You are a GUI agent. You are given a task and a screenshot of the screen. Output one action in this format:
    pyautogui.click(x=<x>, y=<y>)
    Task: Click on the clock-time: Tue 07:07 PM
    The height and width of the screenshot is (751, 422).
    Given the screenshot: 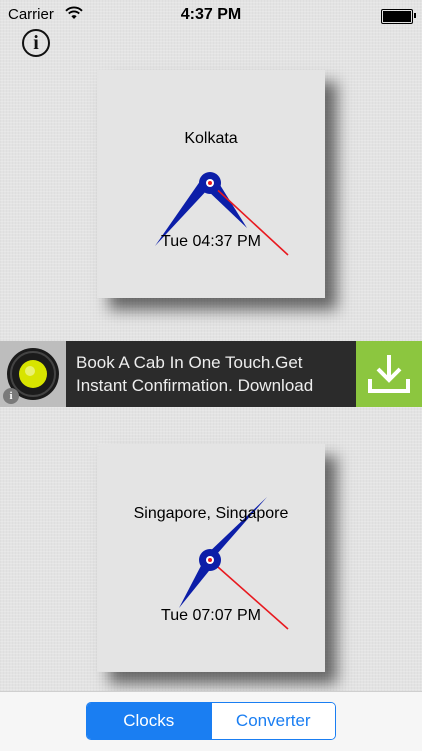 What is the action you would take?
    pyautogui.click(x=211, y=615)
    